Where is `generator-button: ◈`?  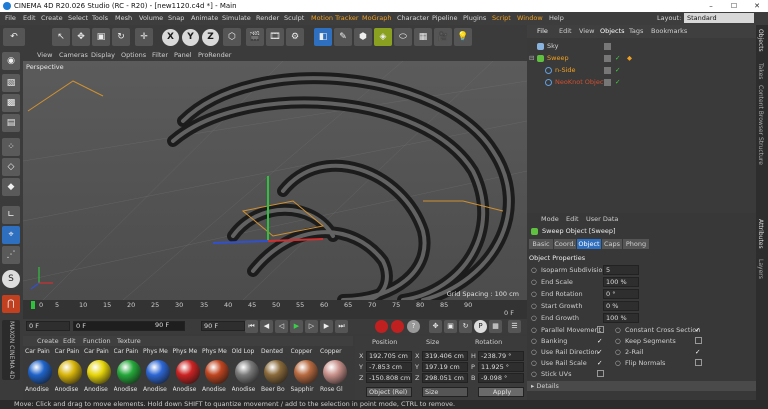
generator-button: ◈ is located at coordinates (383, 37).